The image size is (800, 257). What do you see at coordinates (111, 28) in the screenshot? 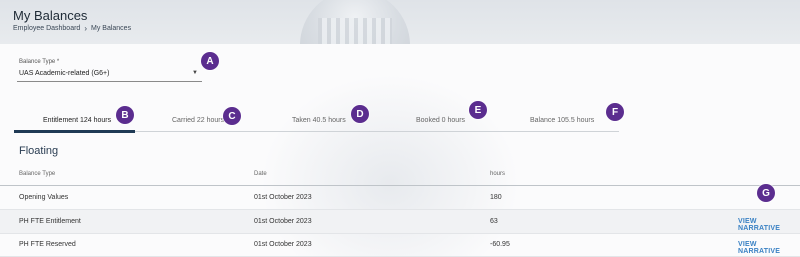
I see `breadcrumb-my-balances: My Balances` at bounding box center [111, 28].